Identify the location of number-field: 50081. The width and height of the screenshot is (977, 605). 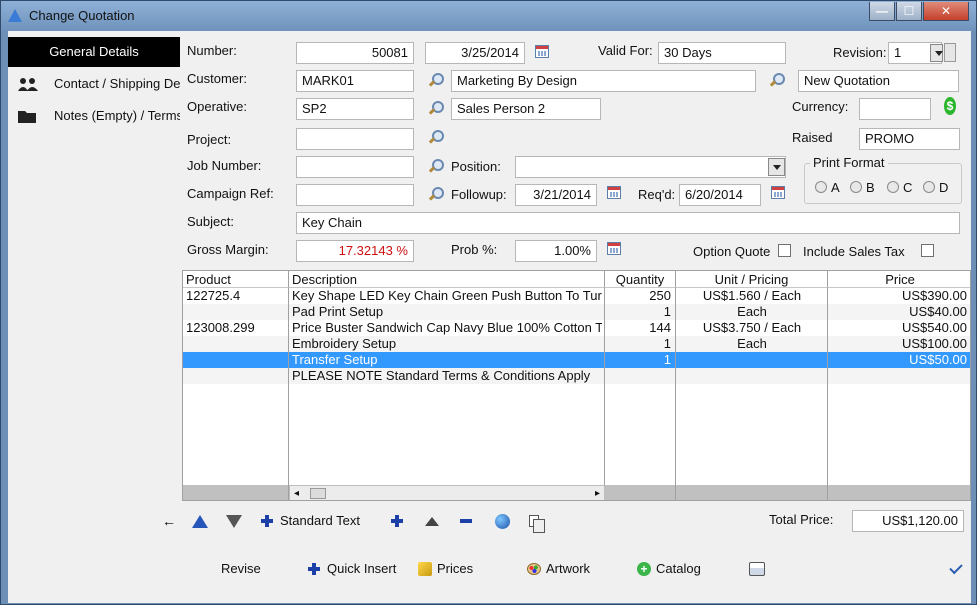
(355, 53).